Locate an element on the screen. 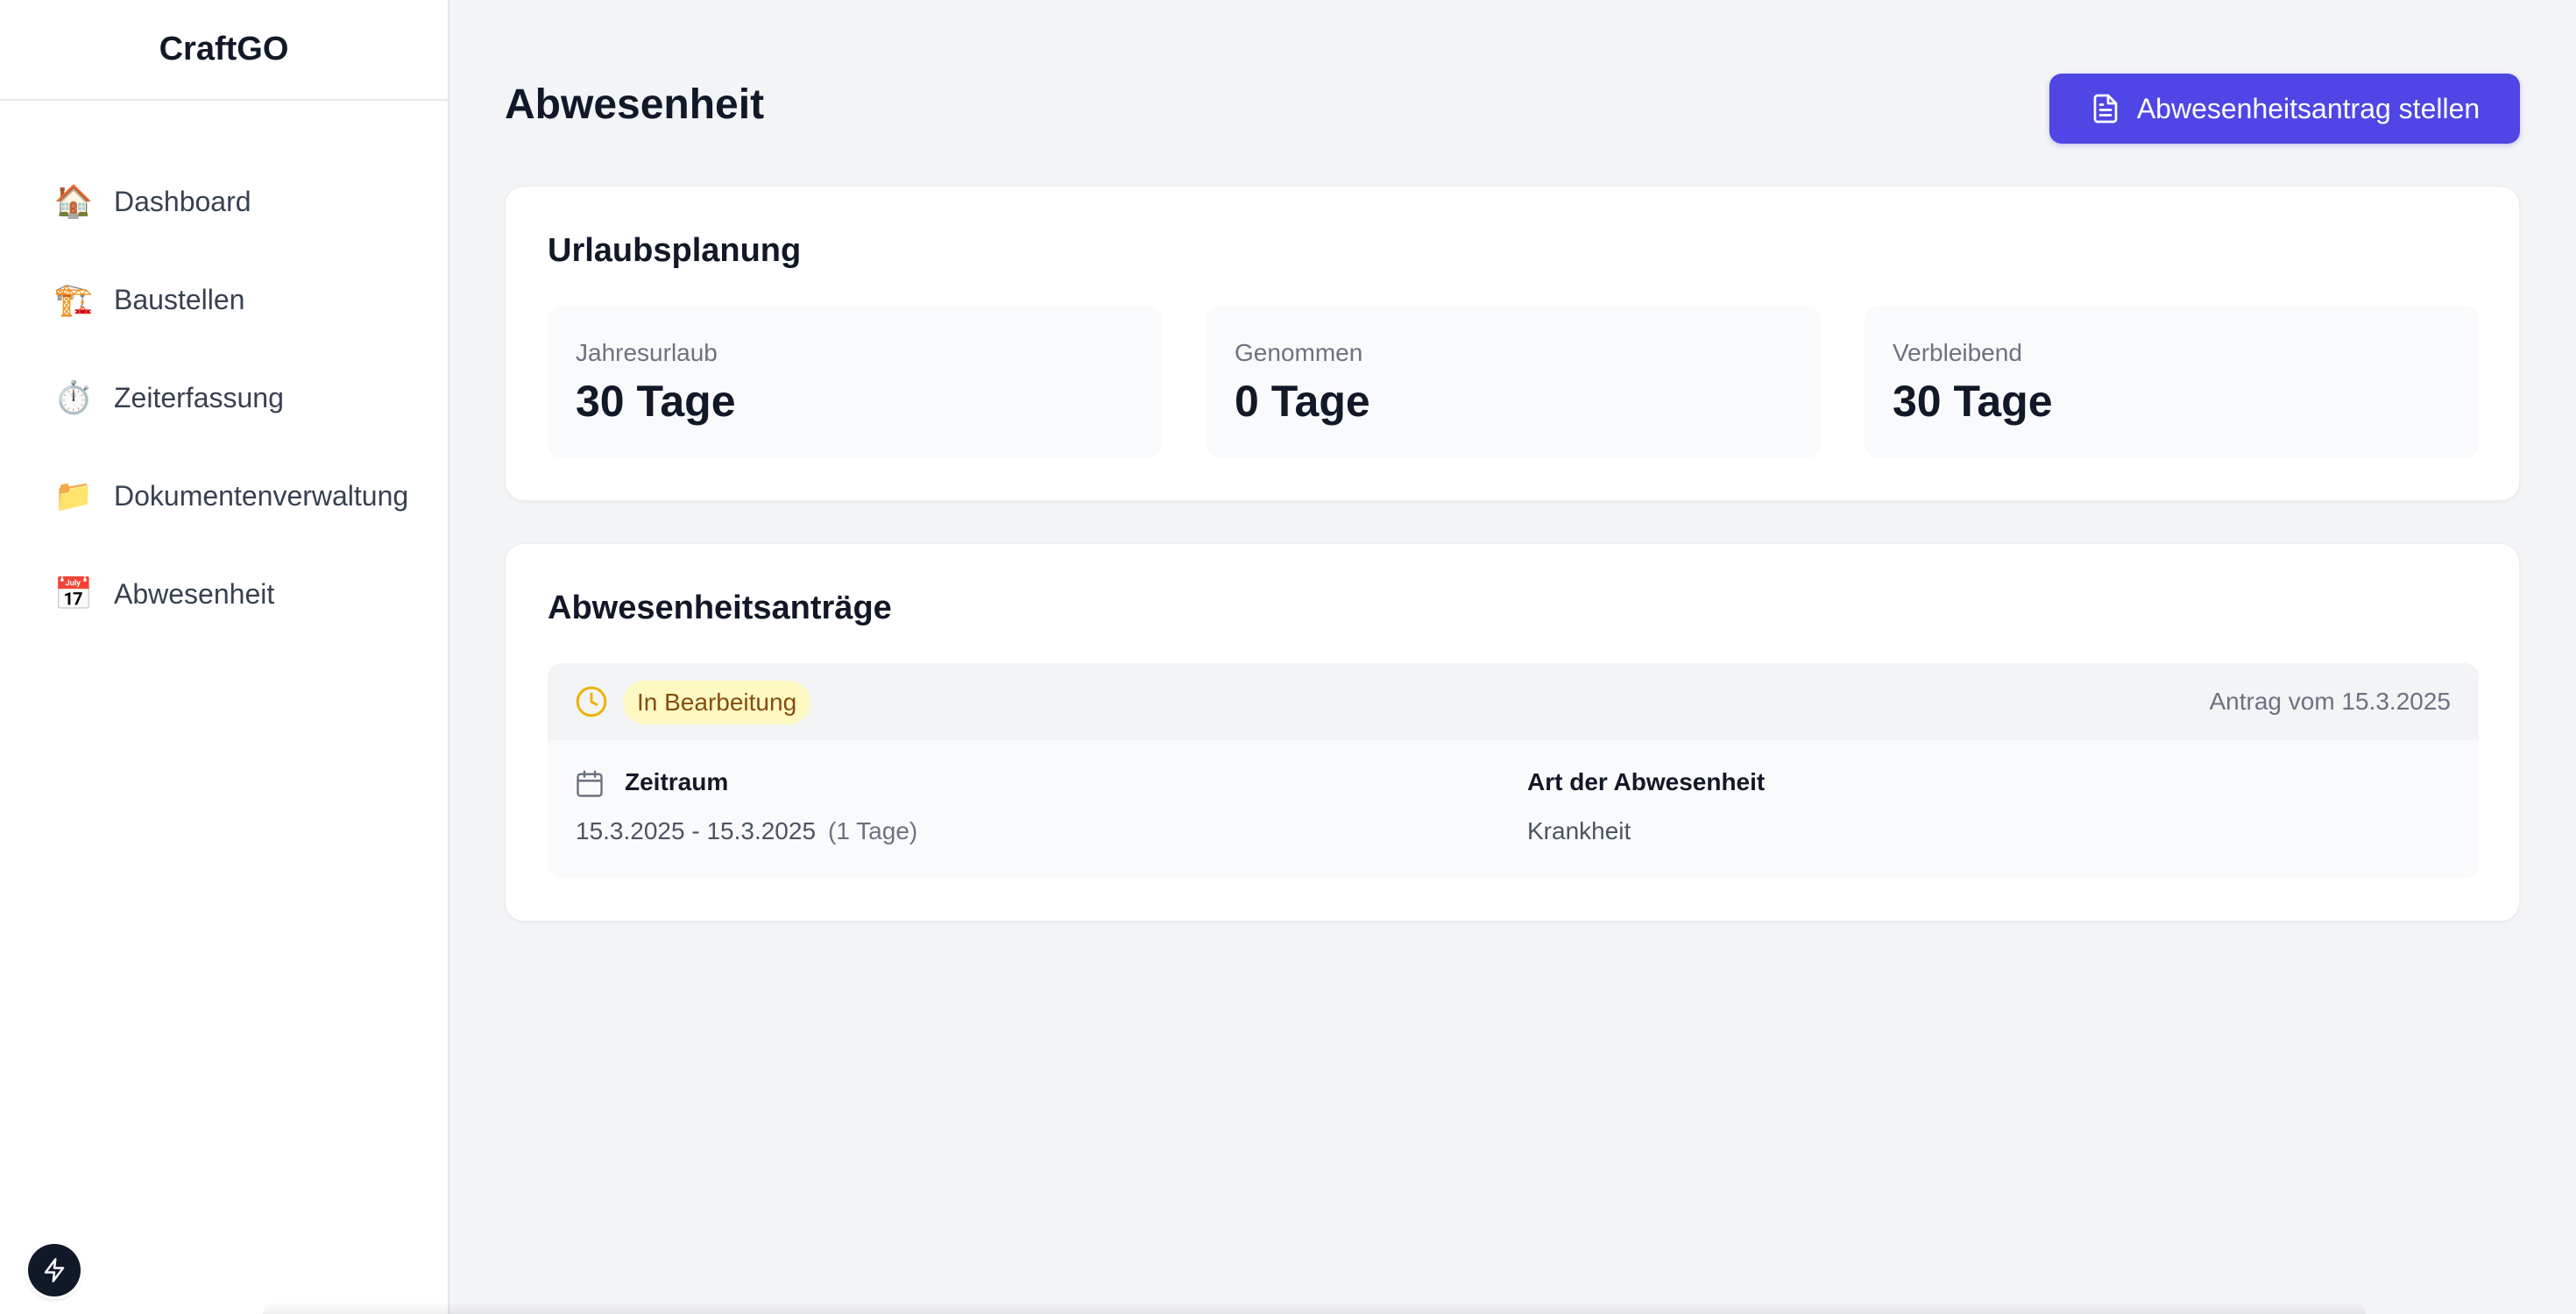 This screenshot has height=1314, width=2576. new-absence-request-button: Abwesenheitsantrag stellen is located at coordinates (2284, 109).